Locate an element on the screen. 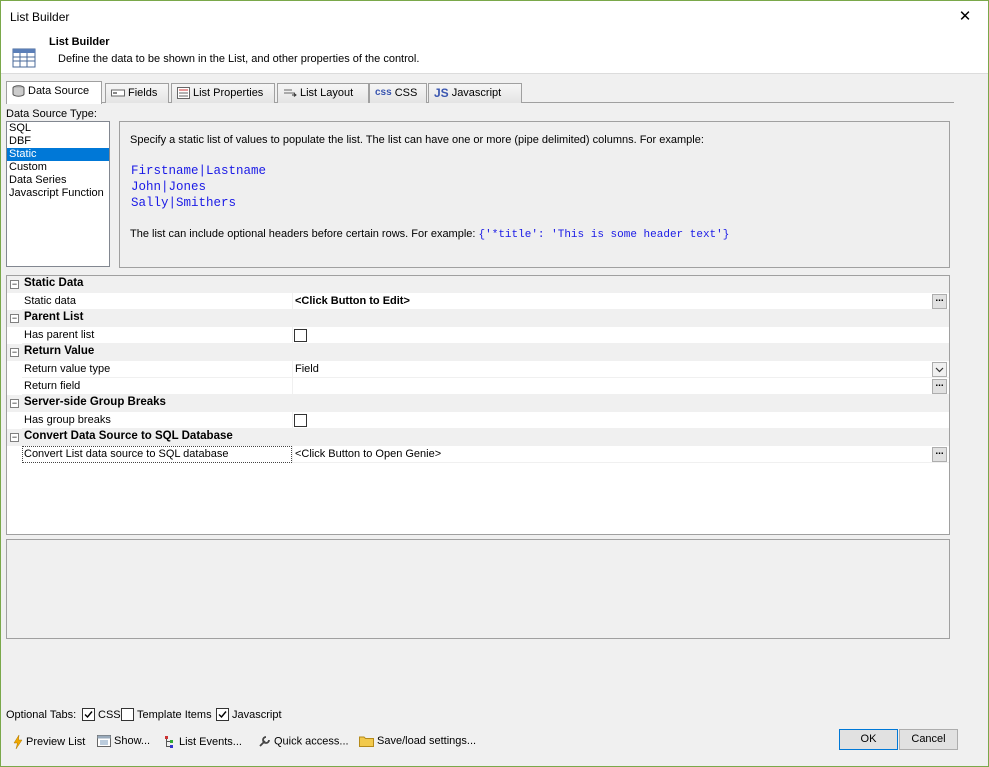 Image resolution: width=989 pixels, height=767 pixels. tab-css: css CSS is located at coordinates (398, 93).